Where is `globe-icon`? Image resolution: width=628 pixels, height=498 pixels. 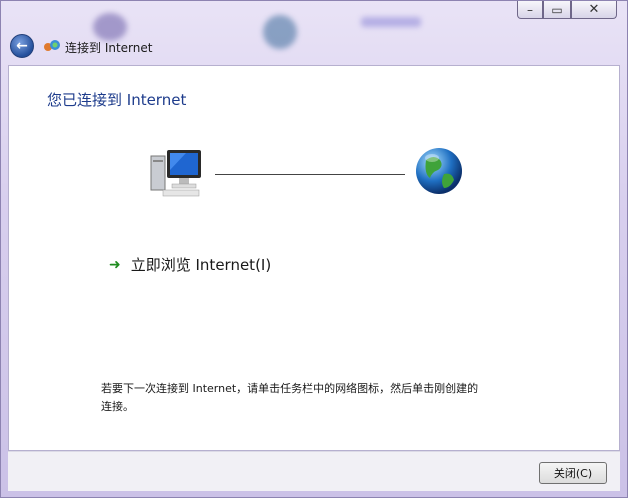 globe-icon is located at coordinates (439, 171).